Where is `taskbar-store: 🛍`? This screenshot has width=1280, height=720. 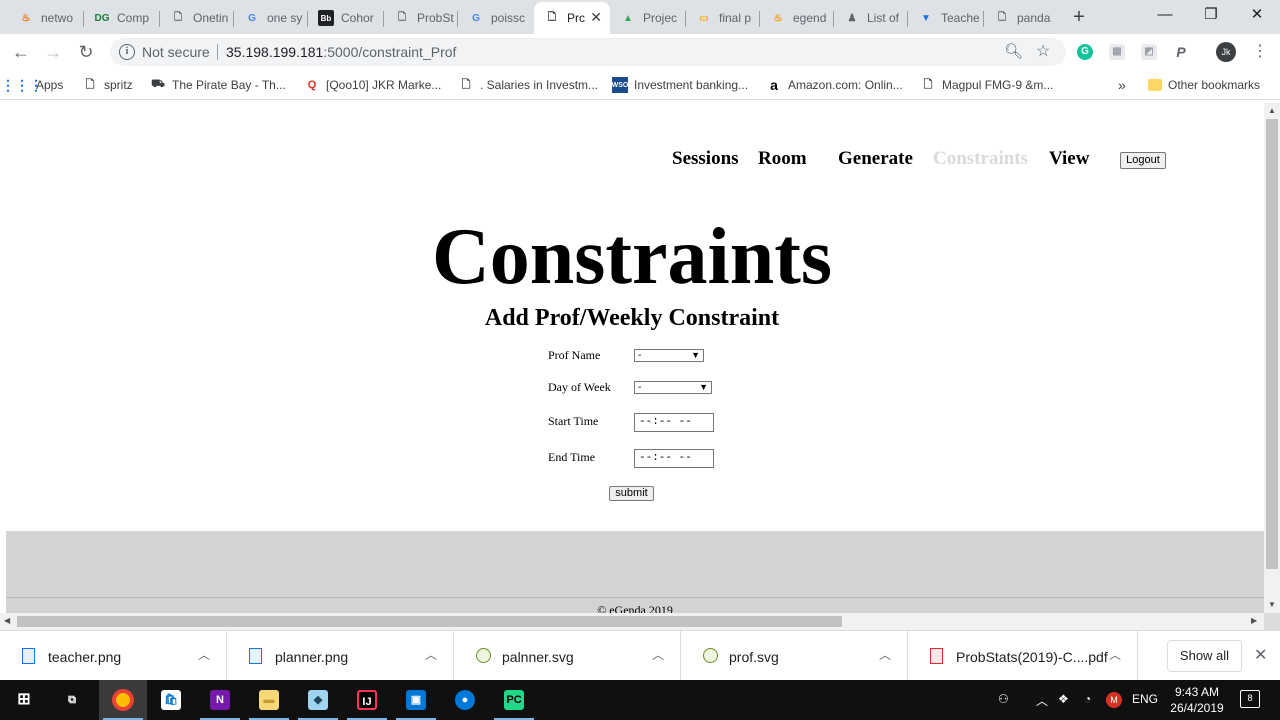 taskbar-store: 🛍 is located at coordinates (171, 700).